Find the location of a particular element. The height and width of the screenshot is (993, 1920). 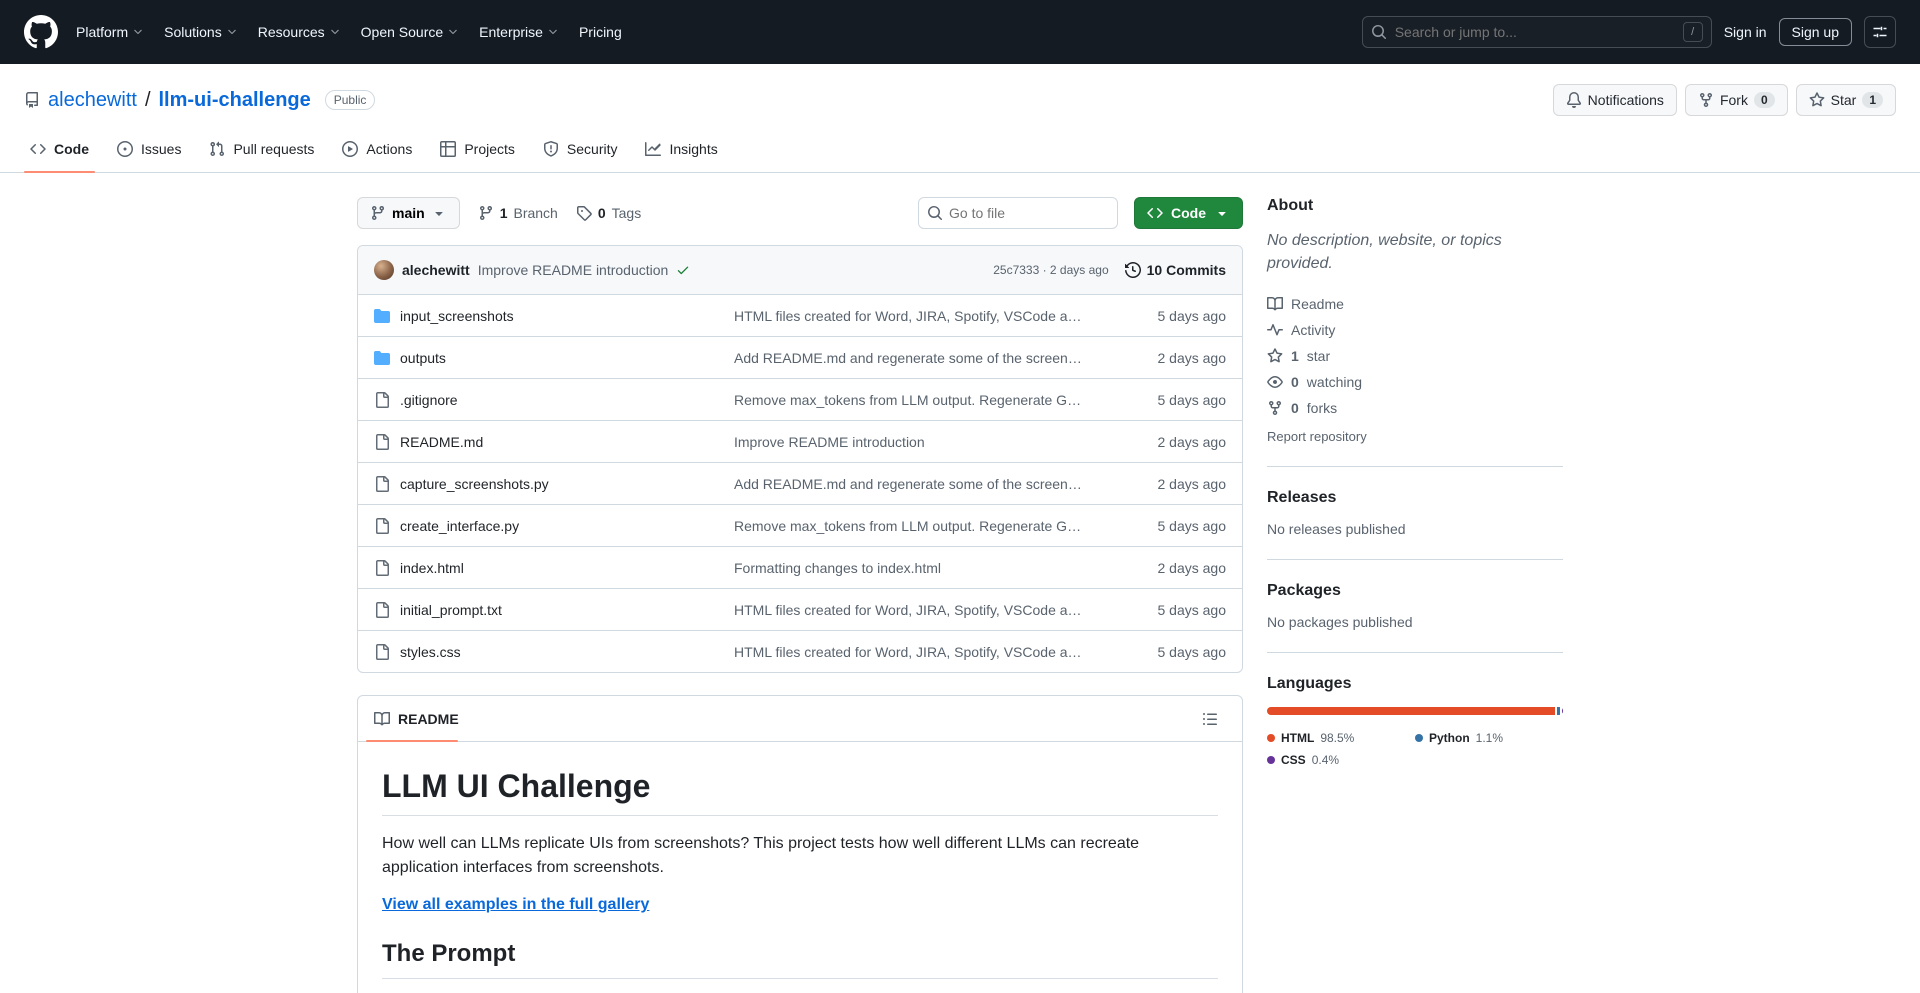

nav-item: Resources is located at coordinates (299, 32).